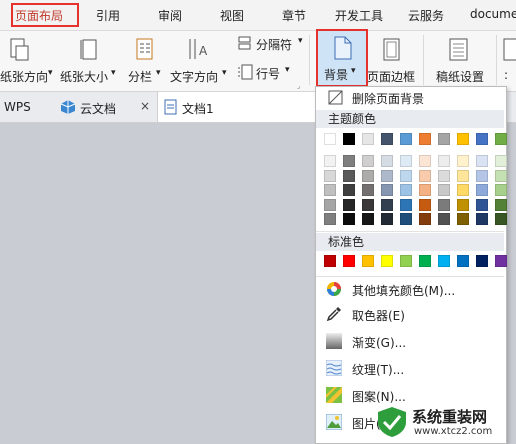 This screenshot has width=516, height=444. Describe the element at coordinates (113, 73) in the screenshot. I see `paper-size-caret: ▾` at that location.